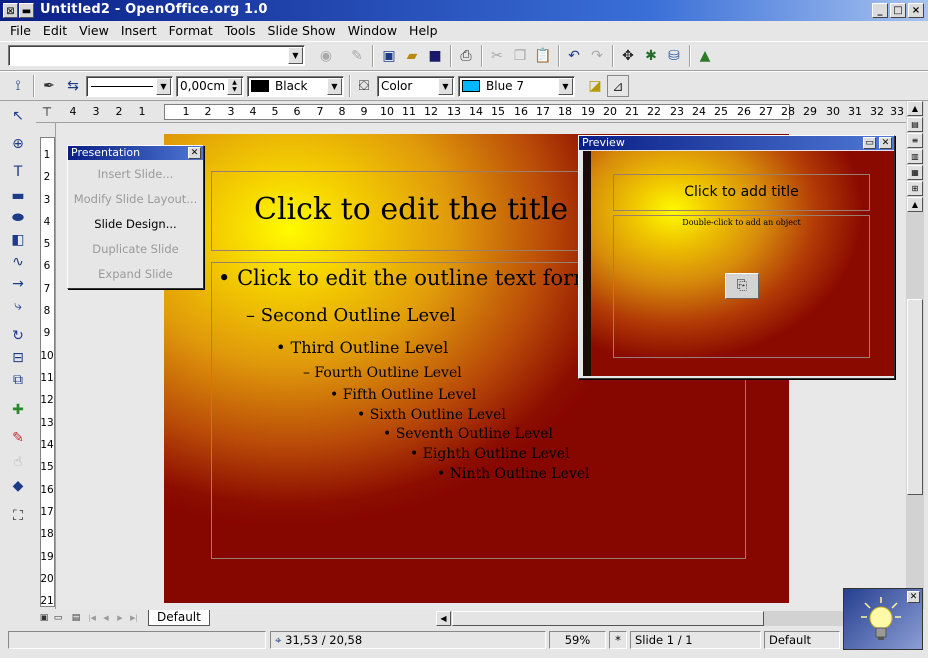  Describe the element at coordinates (435, 56) in the screenshot. I see `save-icon: ■` at that location.